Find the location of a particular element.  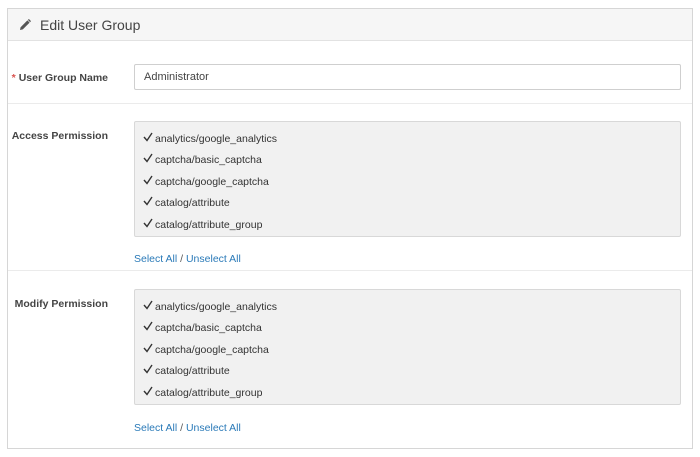

pencil-icon is located at coordinates (25, 24).